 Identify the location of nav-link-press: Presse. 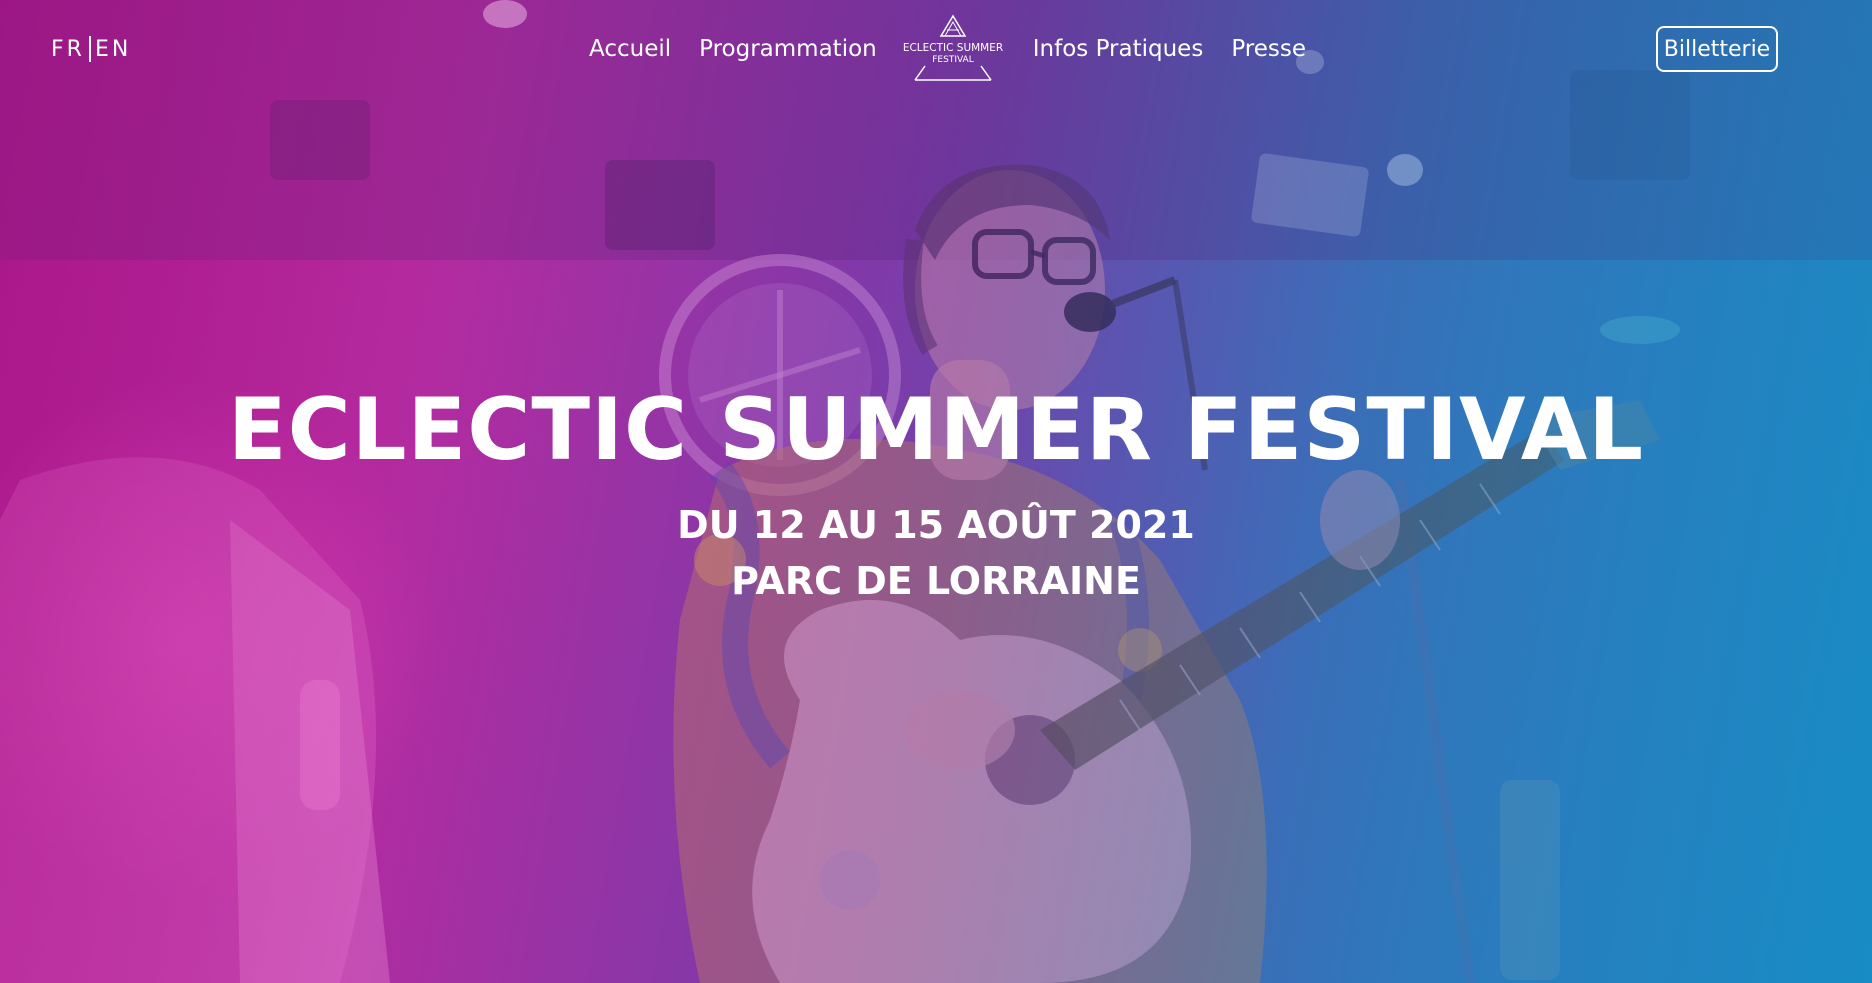
(1268, 49).